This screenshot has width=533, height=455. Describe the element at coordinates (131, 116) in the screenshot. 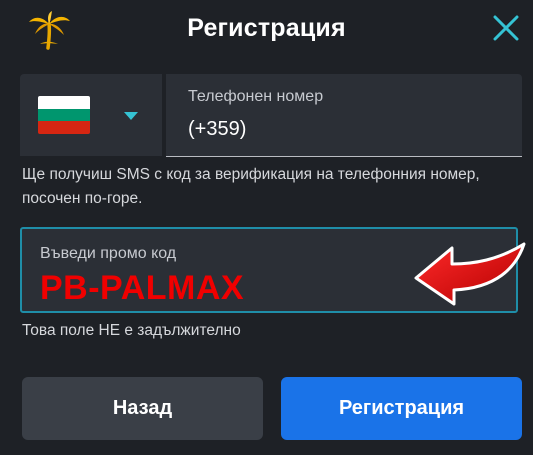

I see `chevron-down-icon` at that location.